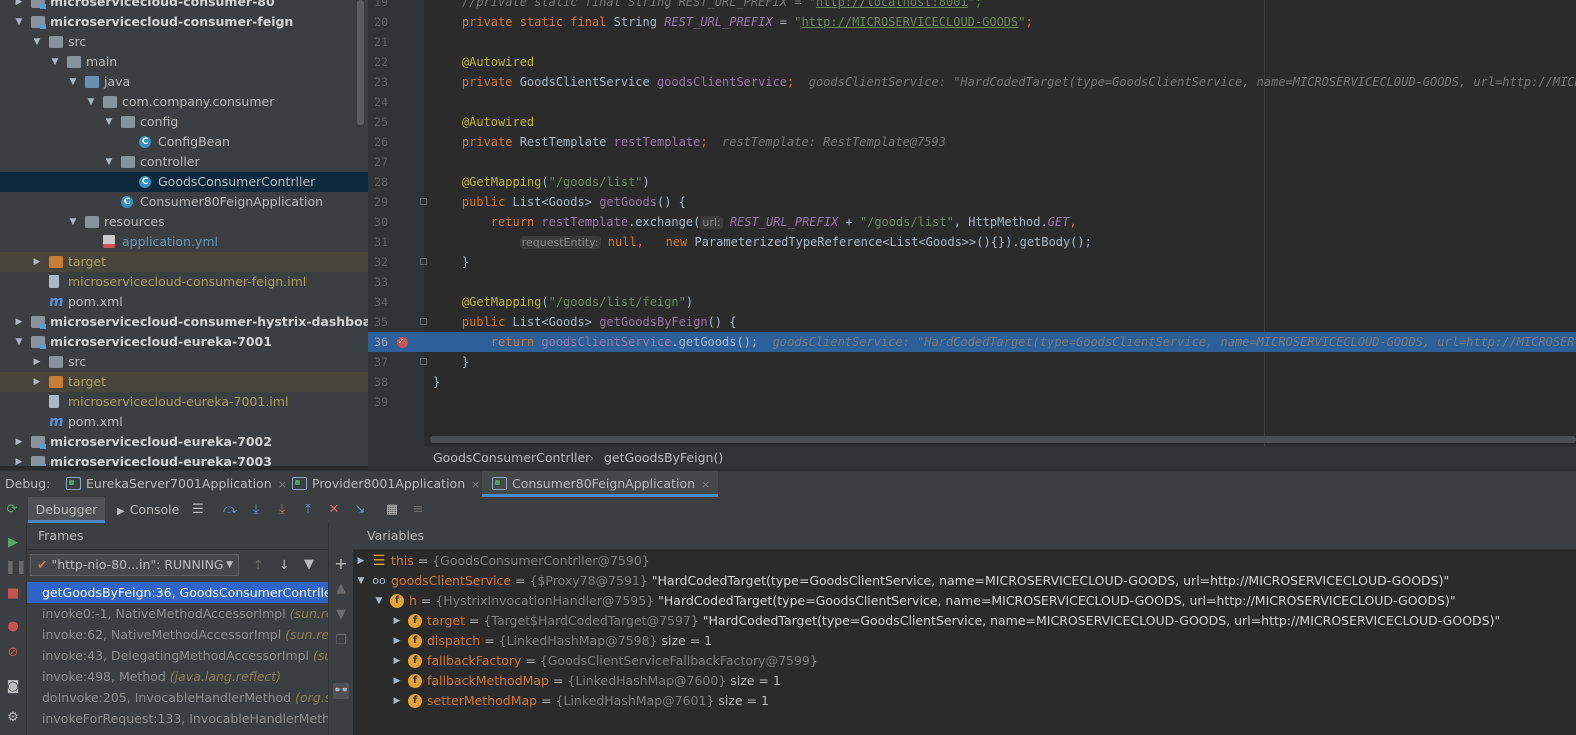  I want to click on code-line: 34 @GetMapping("/goods/list/feign"), so click(972, 302).